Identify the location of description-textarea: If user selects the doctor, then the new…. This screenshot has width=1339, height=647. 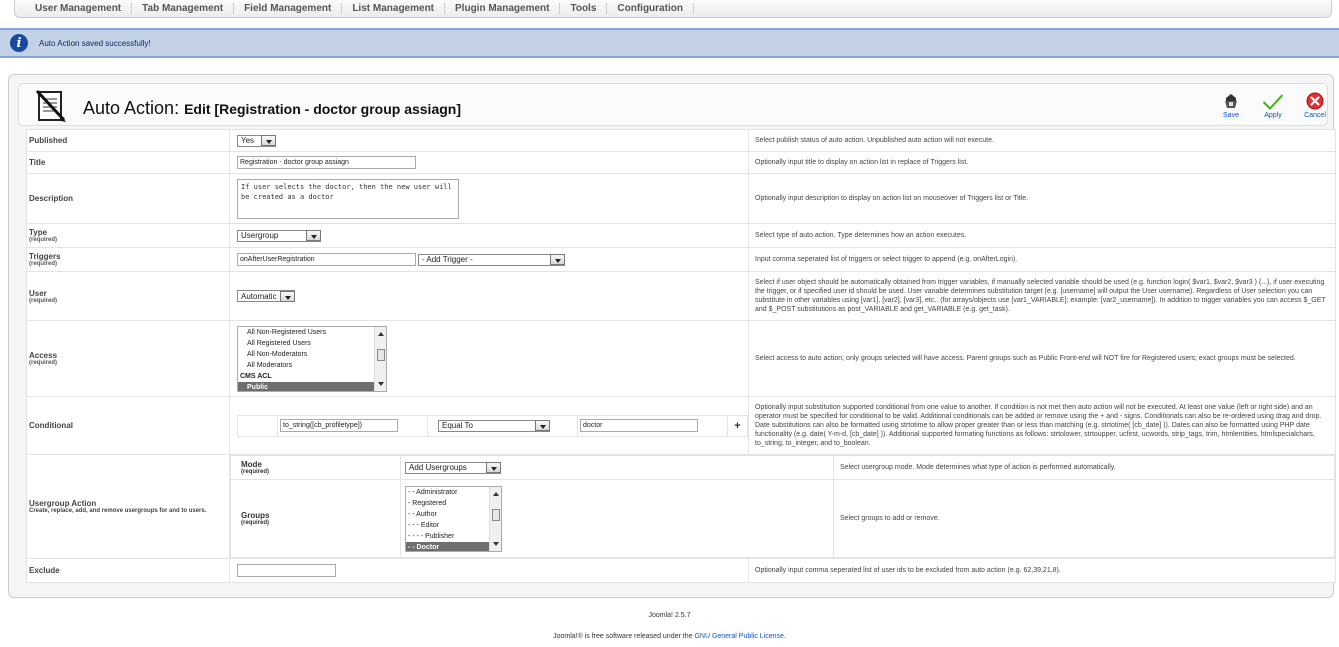
(348, 198).